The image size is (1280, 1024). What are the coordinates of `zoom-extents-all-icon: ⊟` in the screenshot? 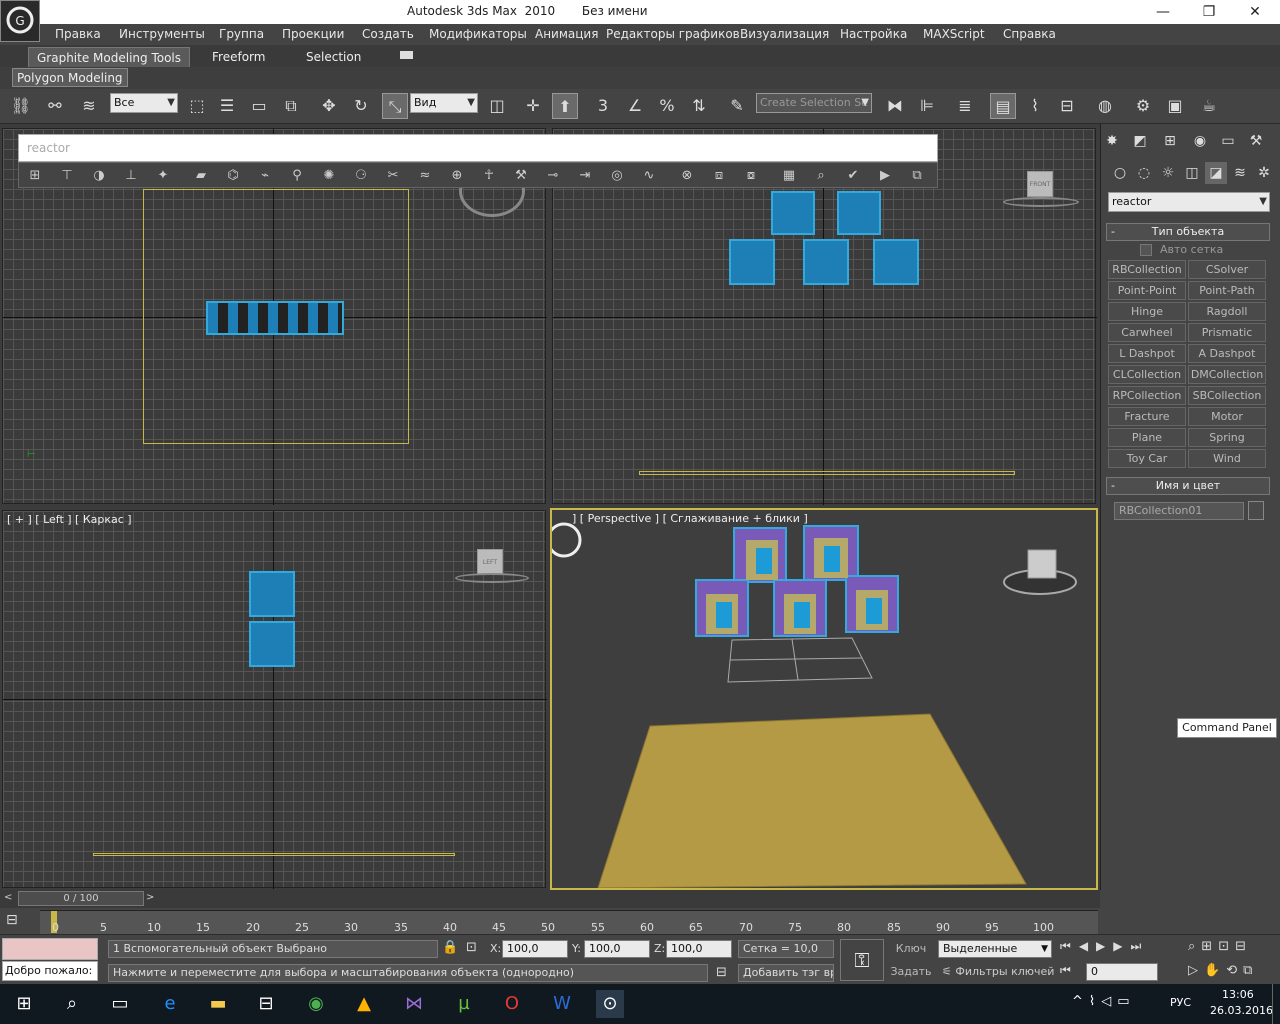 It's located at (1243, 946).